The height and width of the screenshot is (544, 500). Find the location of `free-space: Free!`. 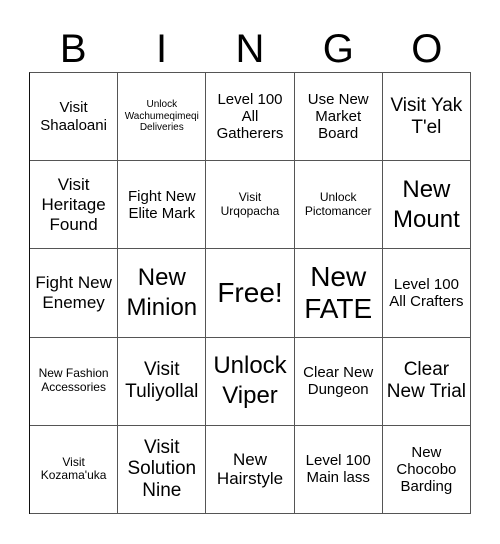

free-space: Free! is located at coordinates (250, 293).